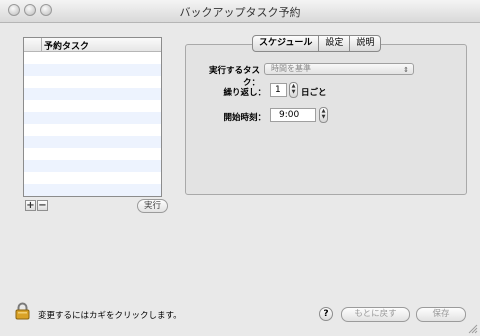 The width and height of the screenshot is (480, 336). What do you see at coordinates (92, 45) in the screenshot?
I see `task-list-header: 予約タスク` at bounding box center [92, 45].